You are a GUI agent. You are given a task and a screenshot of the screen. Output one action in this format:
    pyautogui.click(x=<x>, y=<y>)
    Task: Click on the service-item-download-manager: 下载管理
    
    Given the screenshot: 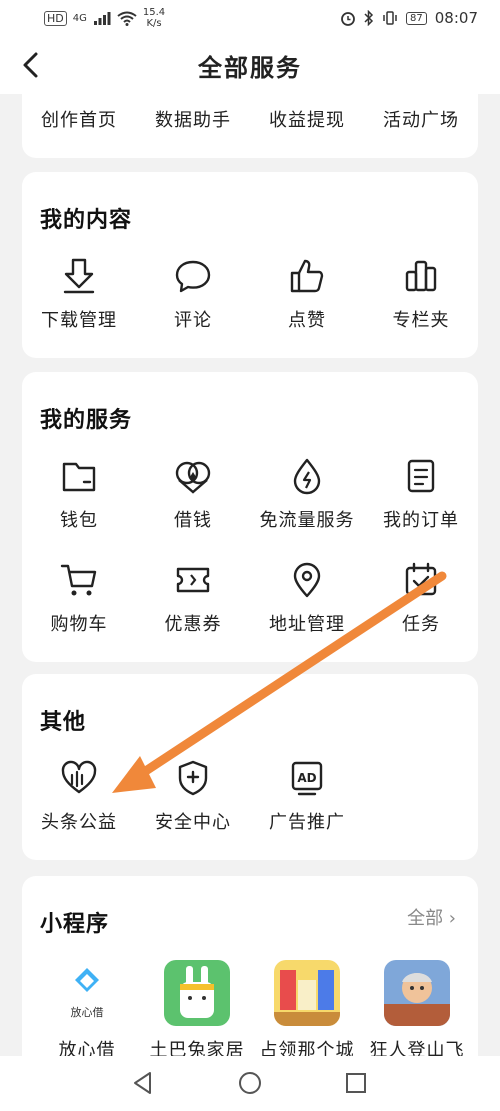 What is the action you would take?
    pyautogui.click(x=79, y=294)
    